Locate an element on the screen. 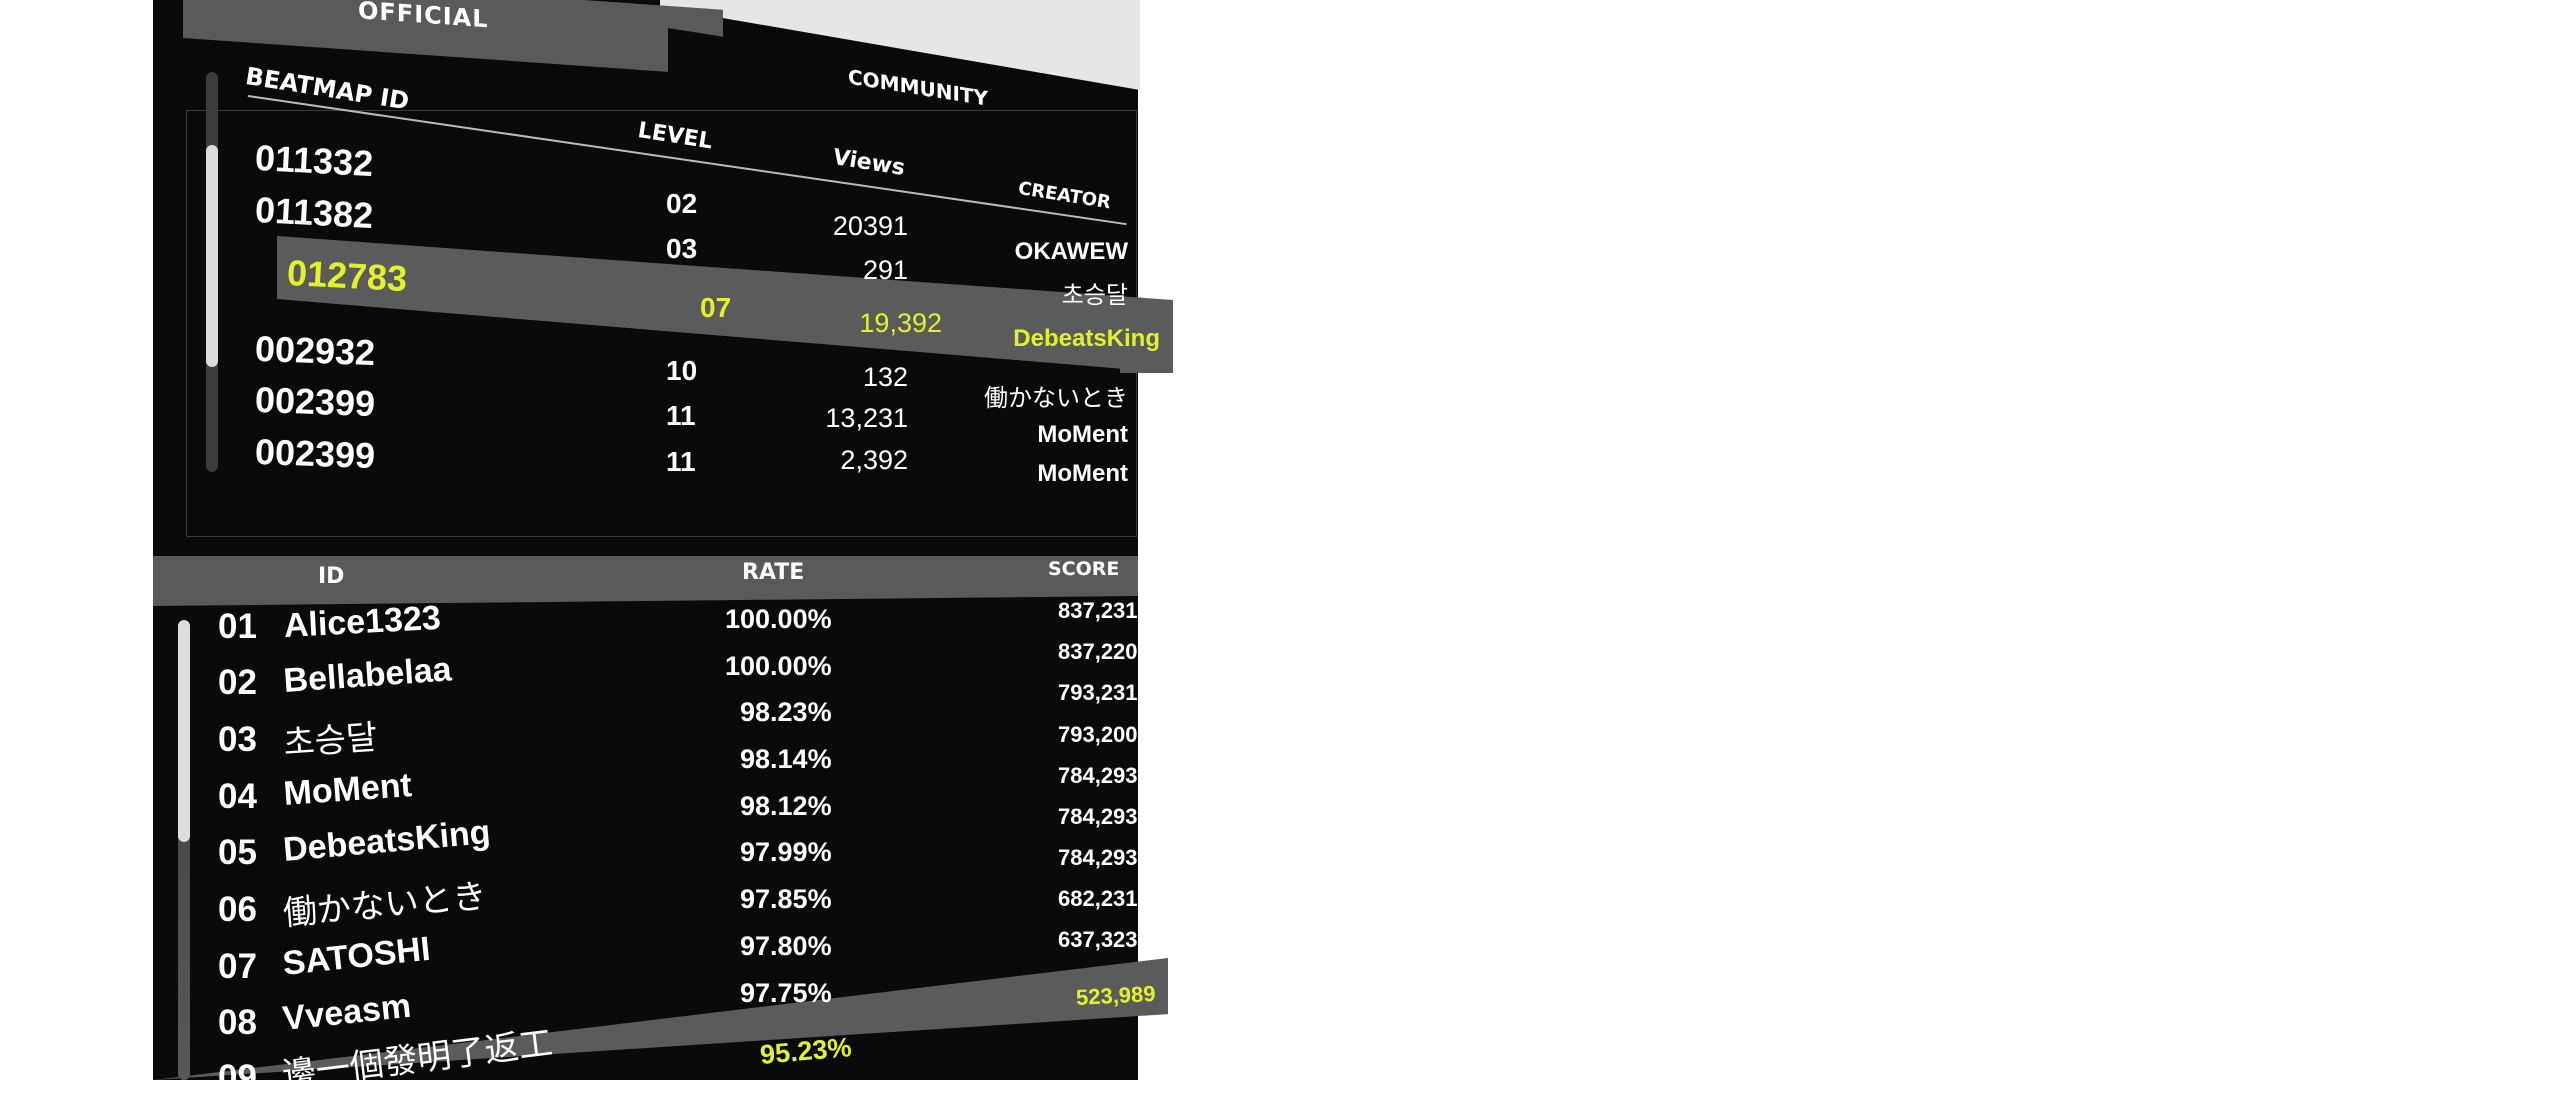 The width and height of the screenshot is (2560, 1098). leaderboard-rate: 98.14% is located at coordinates (786, 759).